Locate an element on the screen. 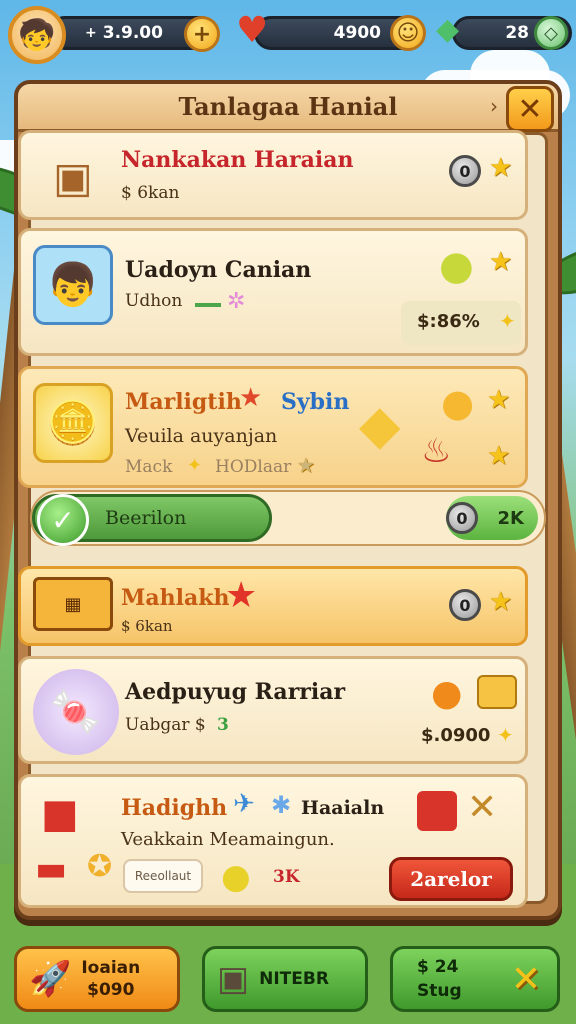  row-subtitle-tail: 3 is located at coordinates (223, 725).